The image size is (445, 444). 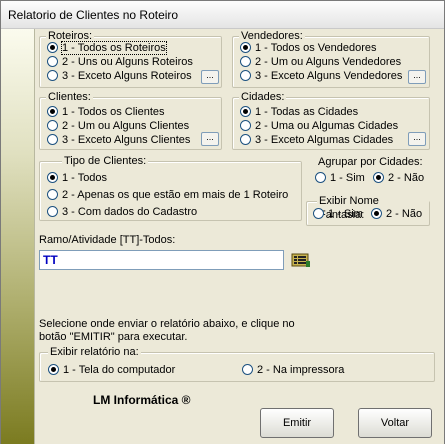 I want to click on exibir-option-tela-label: 1 - Tela do computador, so click(x=119, y=370).